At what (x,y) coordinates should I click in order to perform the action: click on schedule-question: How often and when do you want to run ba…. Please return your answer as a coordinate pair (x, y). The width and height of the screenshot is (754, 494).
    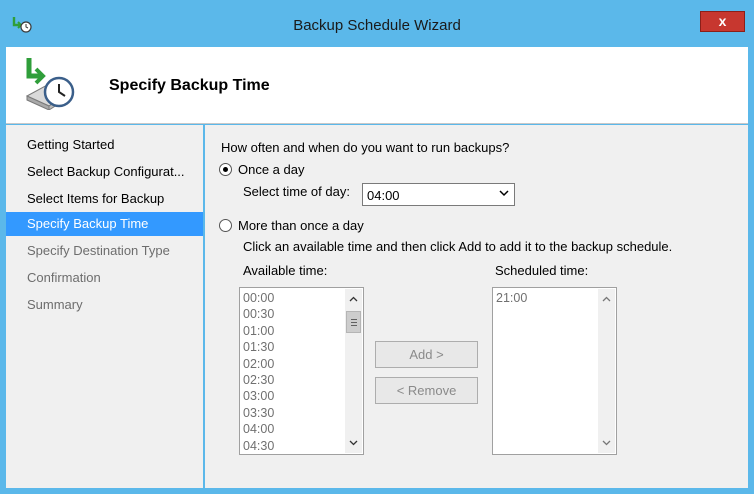
    Looking at the image, I should click on (365, 147).